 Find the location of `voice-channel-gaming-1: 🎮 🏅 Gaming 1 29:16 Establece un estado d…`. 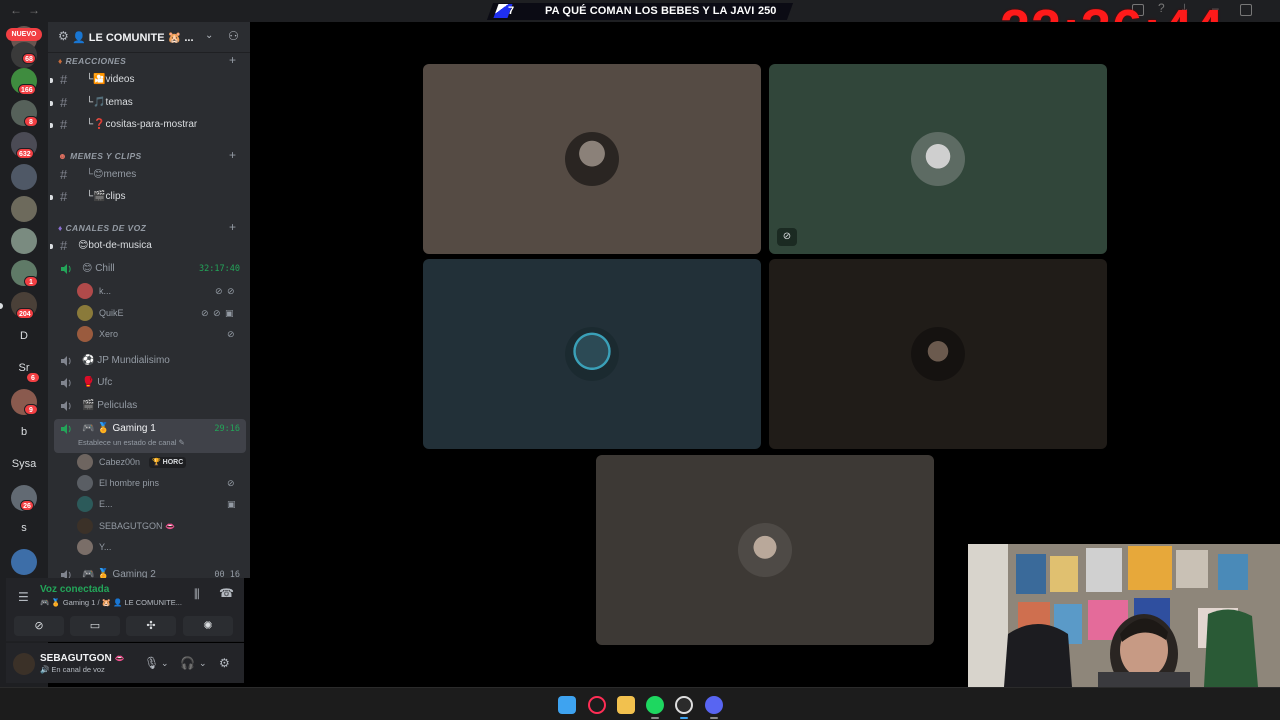

voice-channel-gaming-1: 🎮 🏅 Gaming 1 29:16 Establece un estado d… is located at coordinates (150, 436).